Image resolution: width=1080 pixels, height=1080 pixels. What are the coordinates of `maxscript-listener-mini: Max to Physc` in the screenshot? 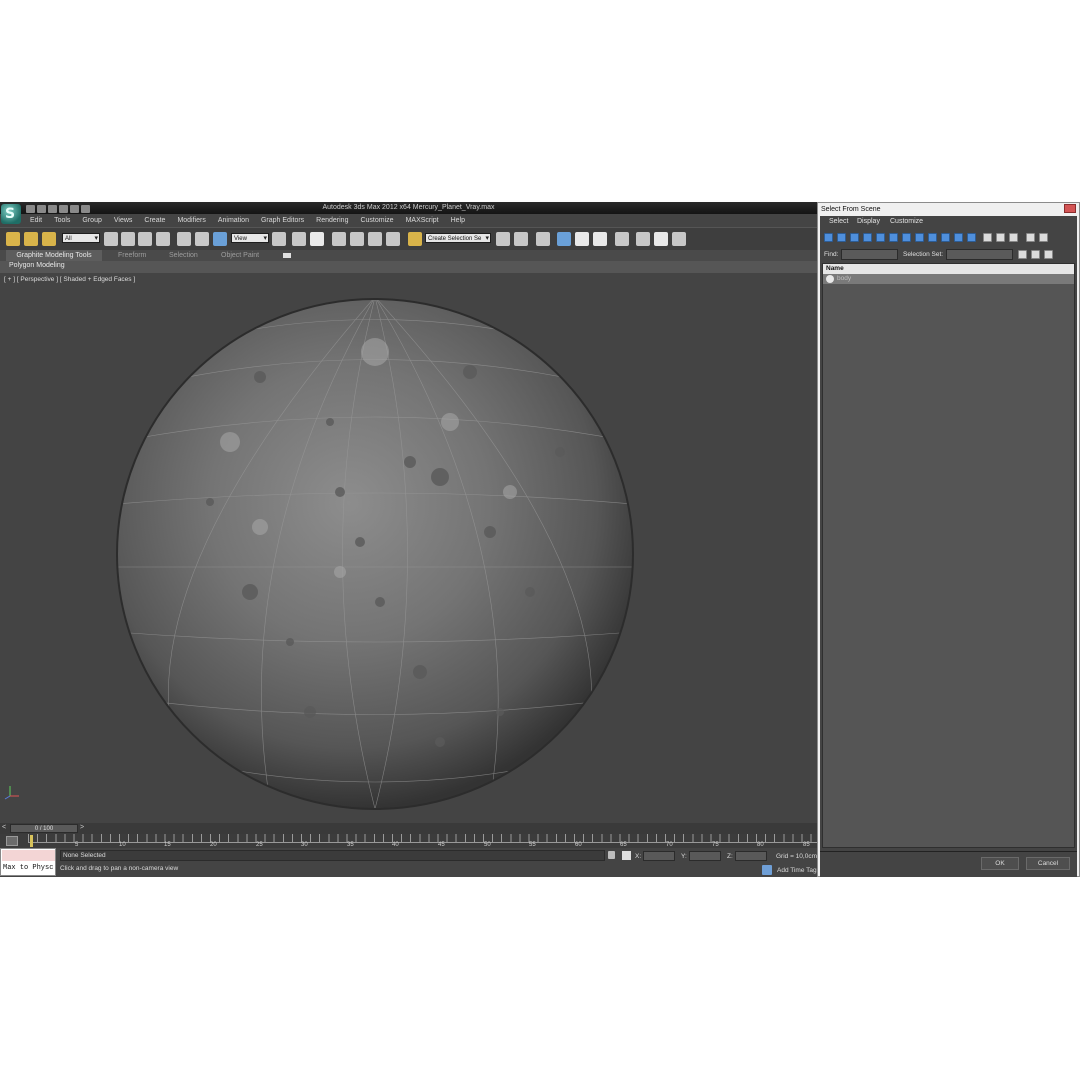 It's located at (28, 862).